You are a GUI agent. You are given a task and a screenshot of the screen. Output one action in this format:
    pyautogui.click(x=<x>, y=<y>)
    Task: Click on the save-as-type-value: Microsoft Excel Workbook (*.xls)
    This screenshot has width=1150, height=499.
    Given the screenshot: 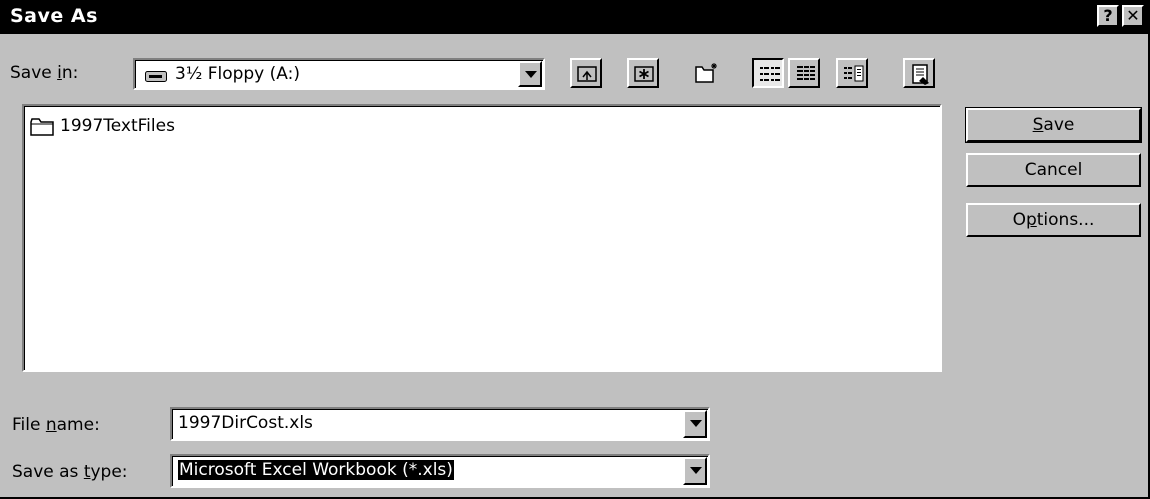 What is the action you would take?
    pyautogui.click(x=316, y=470)
    